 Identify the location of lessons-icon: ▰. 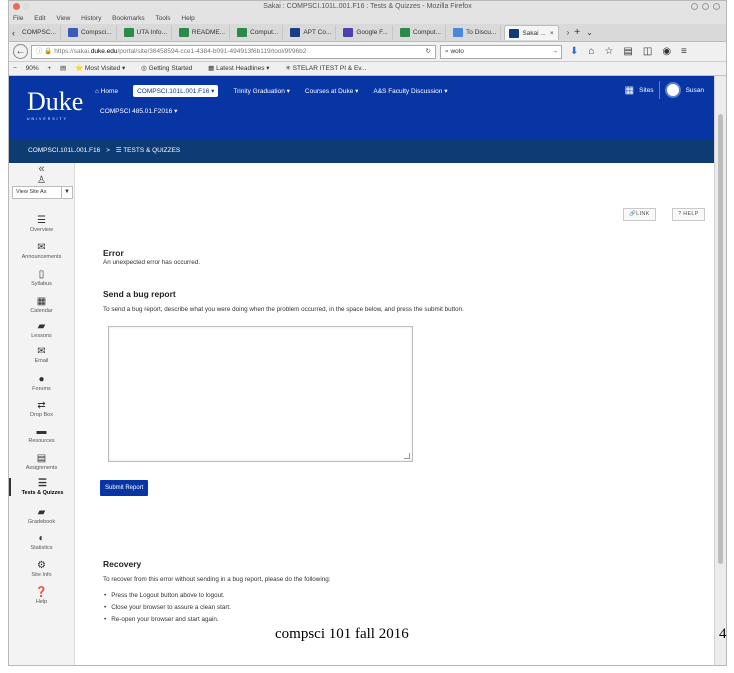
(41, 326).